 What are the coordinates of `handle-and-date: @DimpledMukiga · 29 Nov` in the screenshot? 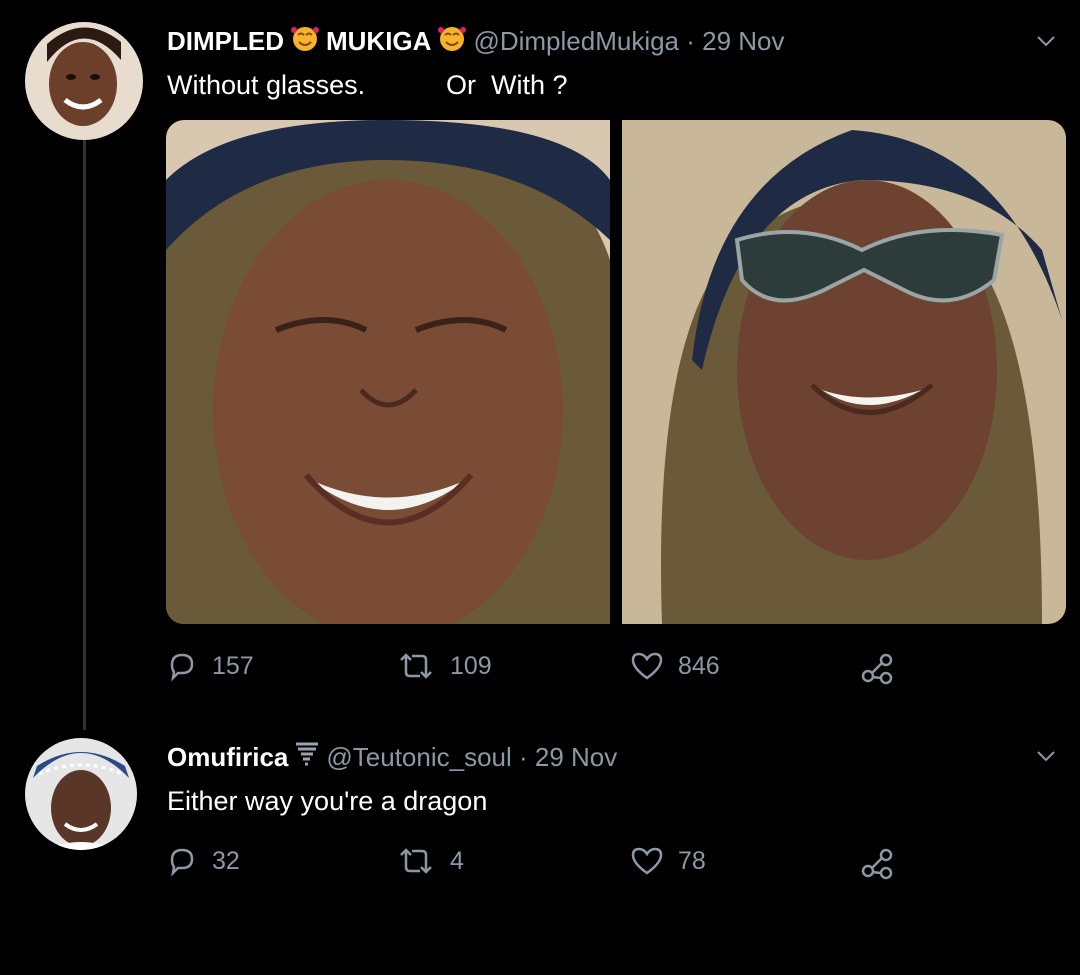 It's located at (628, 41).